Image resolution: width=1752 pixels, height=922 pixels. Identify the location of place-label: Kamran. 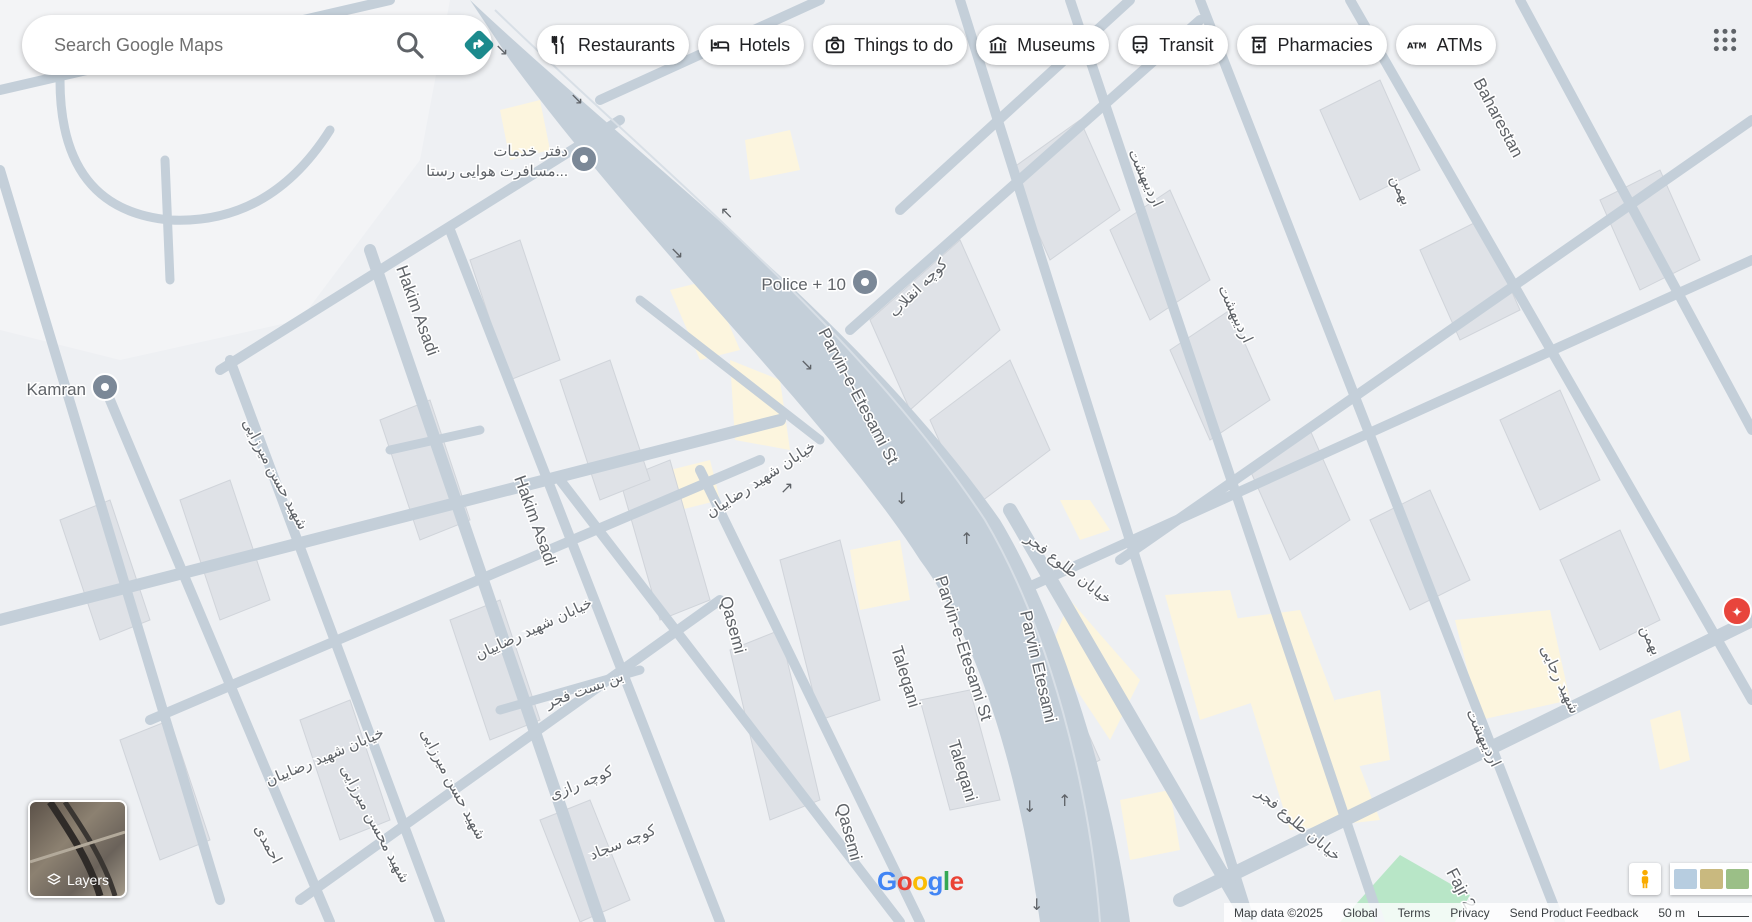
(56, 389).